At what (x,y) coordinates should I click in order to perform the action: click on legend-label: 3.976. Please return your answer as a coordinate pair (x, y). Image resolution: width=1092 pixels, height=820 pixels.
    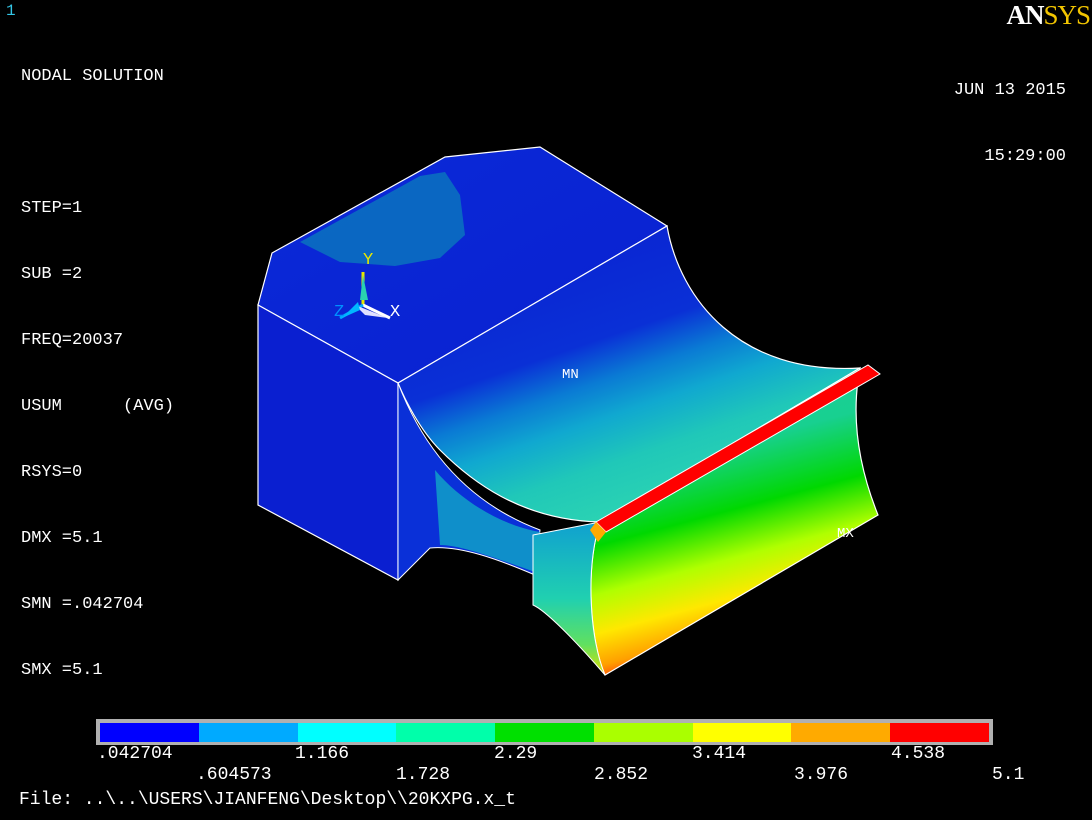
    Looking at the image, I should click on (821, 775).